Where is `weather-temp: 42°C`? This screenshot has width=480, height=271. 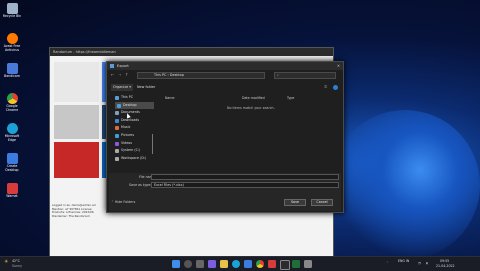
weather-temp: 42°C is located at coordinates (16, 261).